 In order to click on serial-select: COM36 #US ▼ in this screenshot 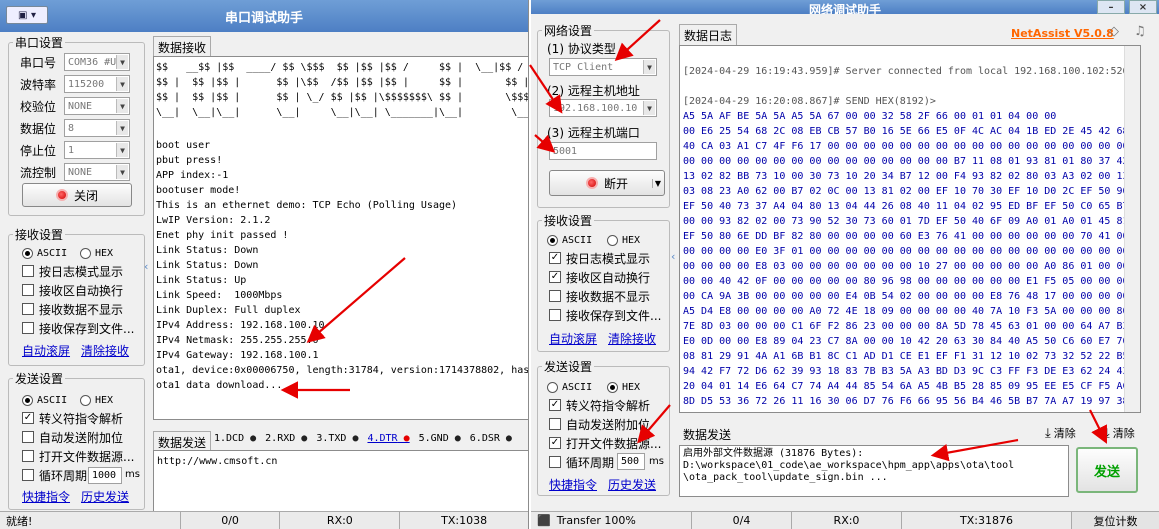, I will do `click(97, 62)`.